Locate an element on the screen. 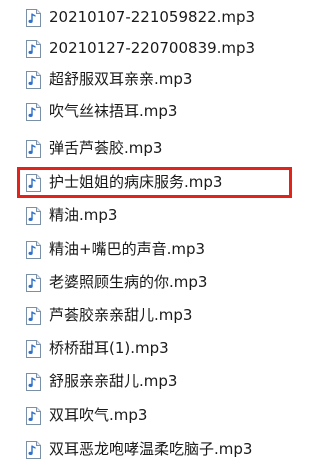 The width and height of the screenshot is (320, 474). file-row: 弹舌芦荟胶.mp3 is located at coordinates (155, 148).